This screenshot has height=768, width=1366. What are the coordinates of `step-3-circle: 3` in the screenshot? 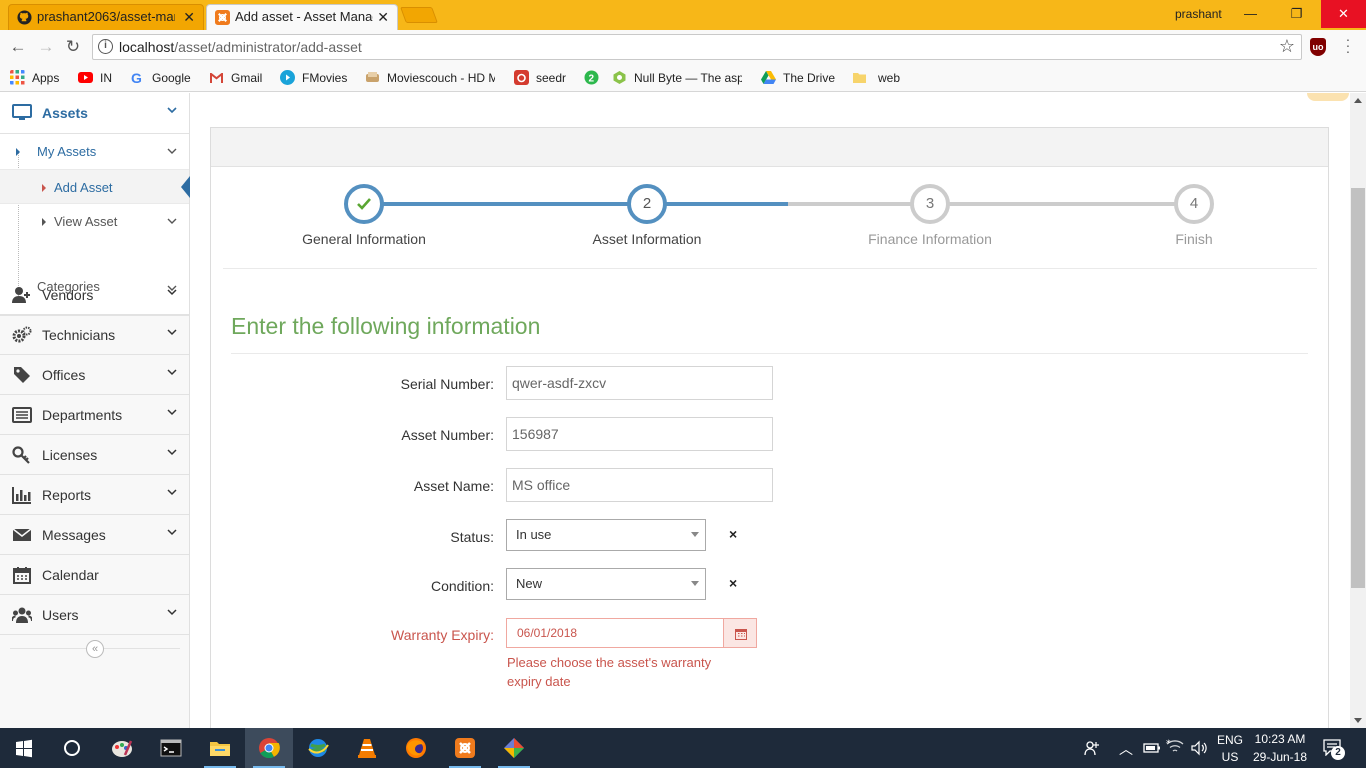 It's located at (930, 204).